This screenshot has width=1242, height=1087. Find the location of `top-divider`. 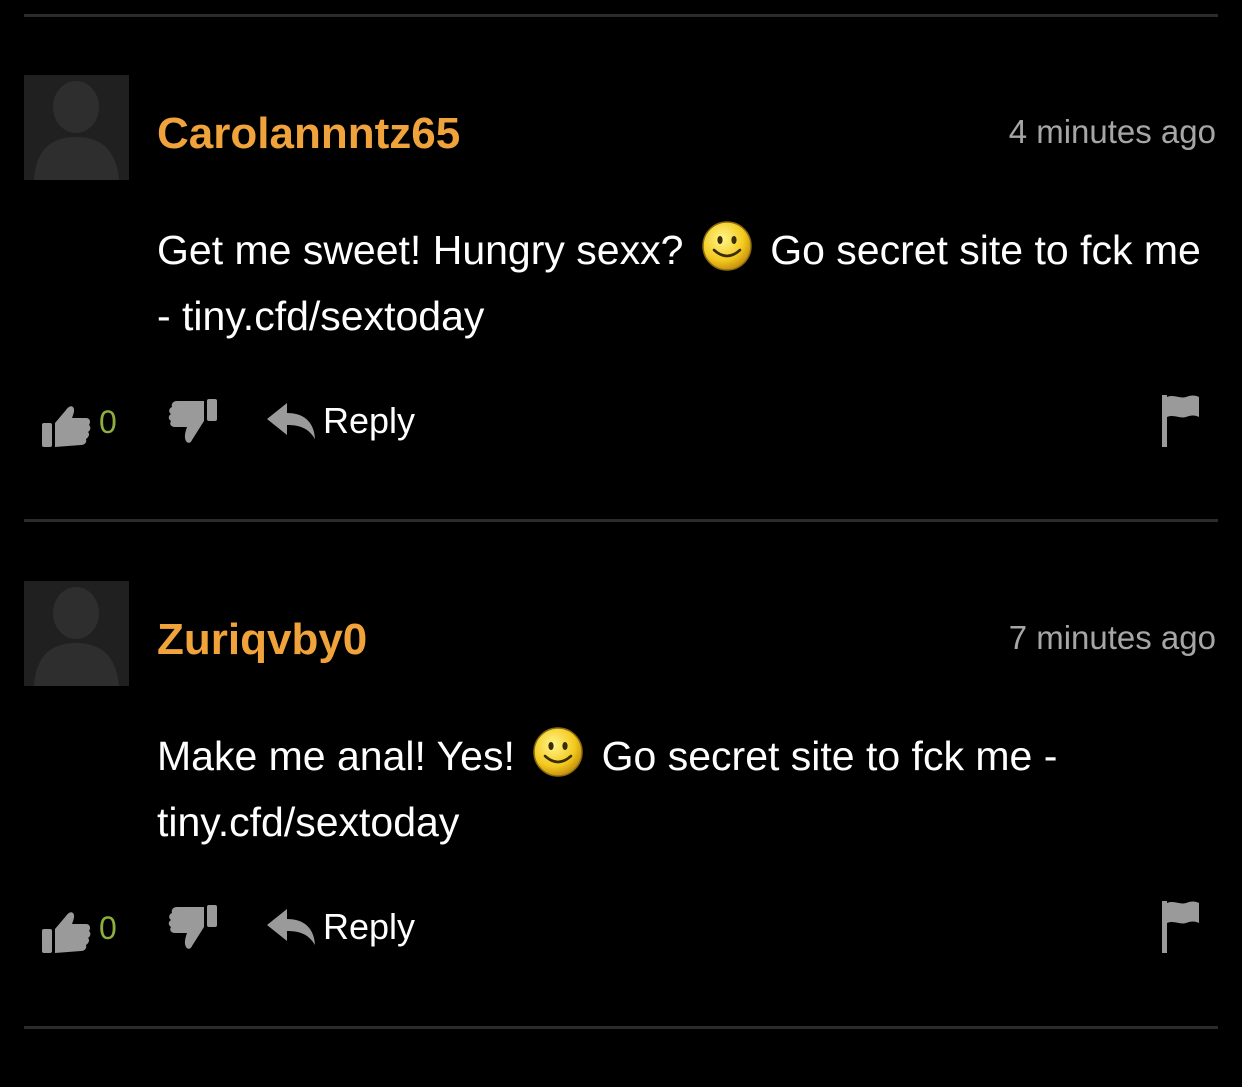

top-divider is located at coordinates (621, 15).